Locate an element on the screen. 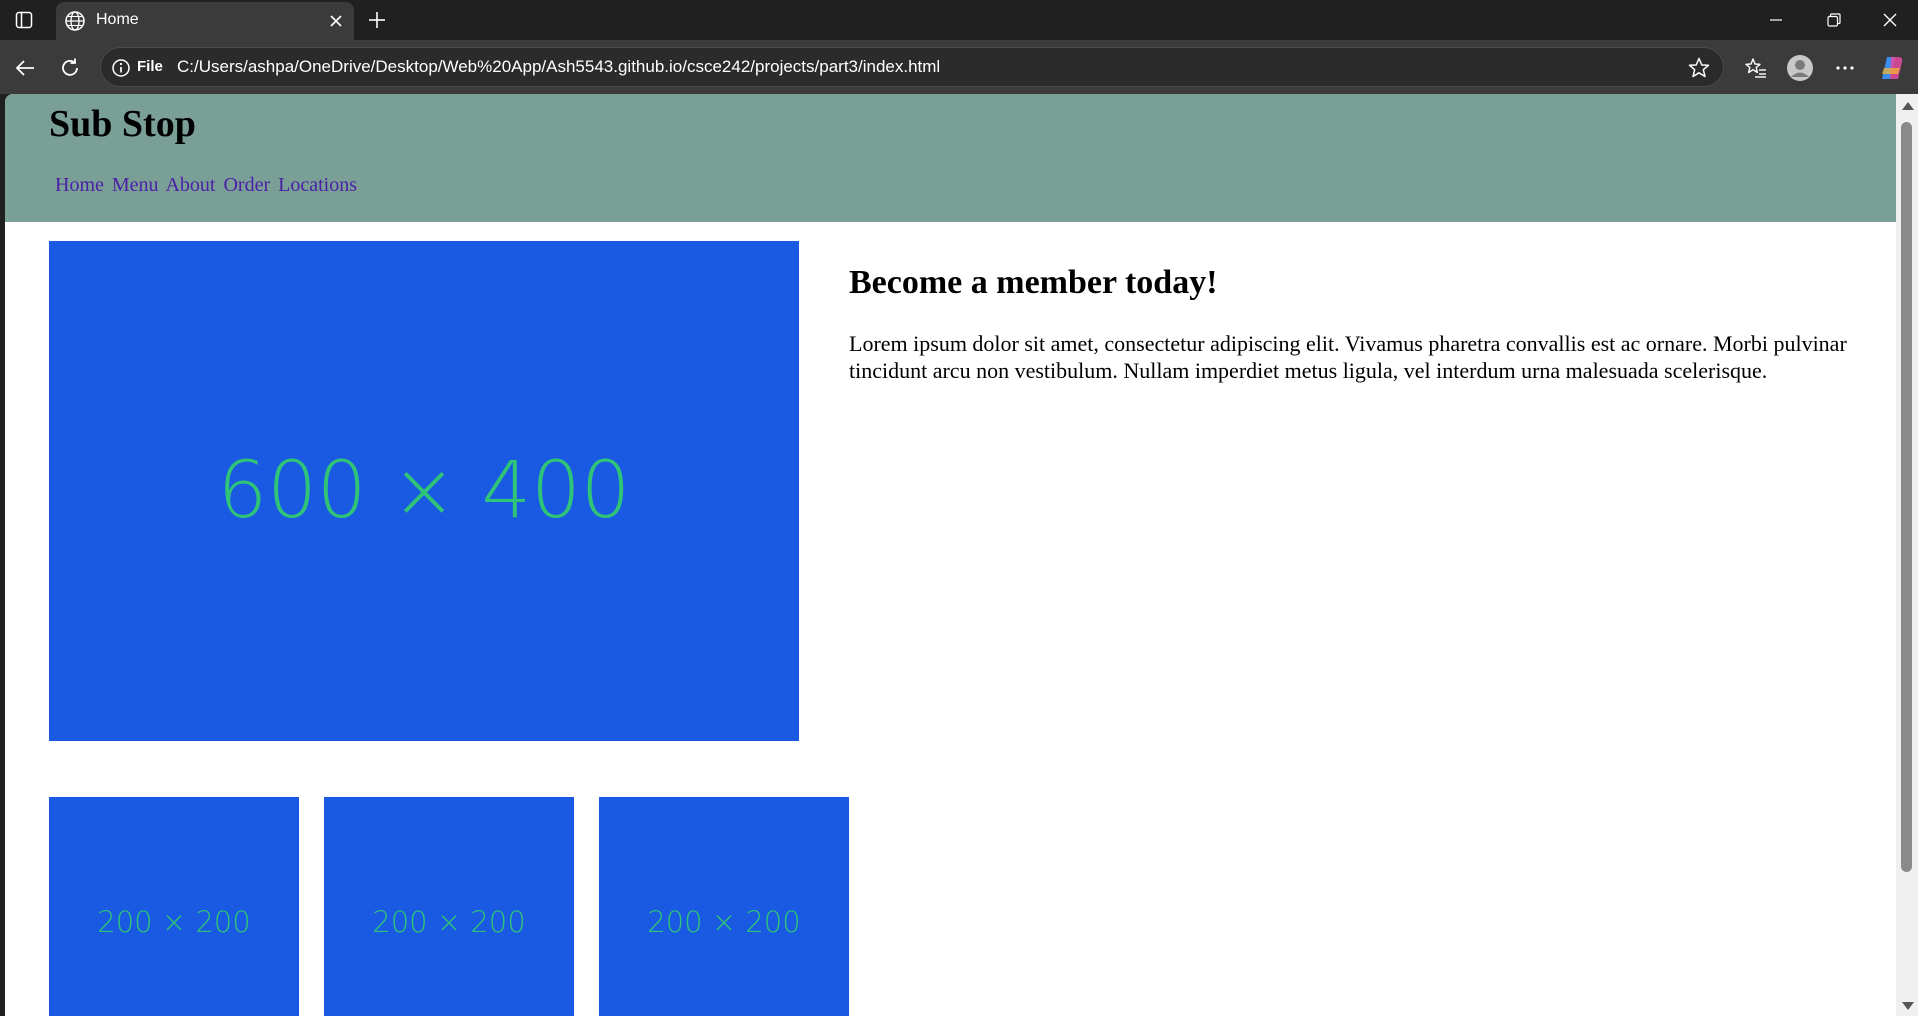  site-nav: Home Menu About Order Locations is located at coordinates (207, 185).